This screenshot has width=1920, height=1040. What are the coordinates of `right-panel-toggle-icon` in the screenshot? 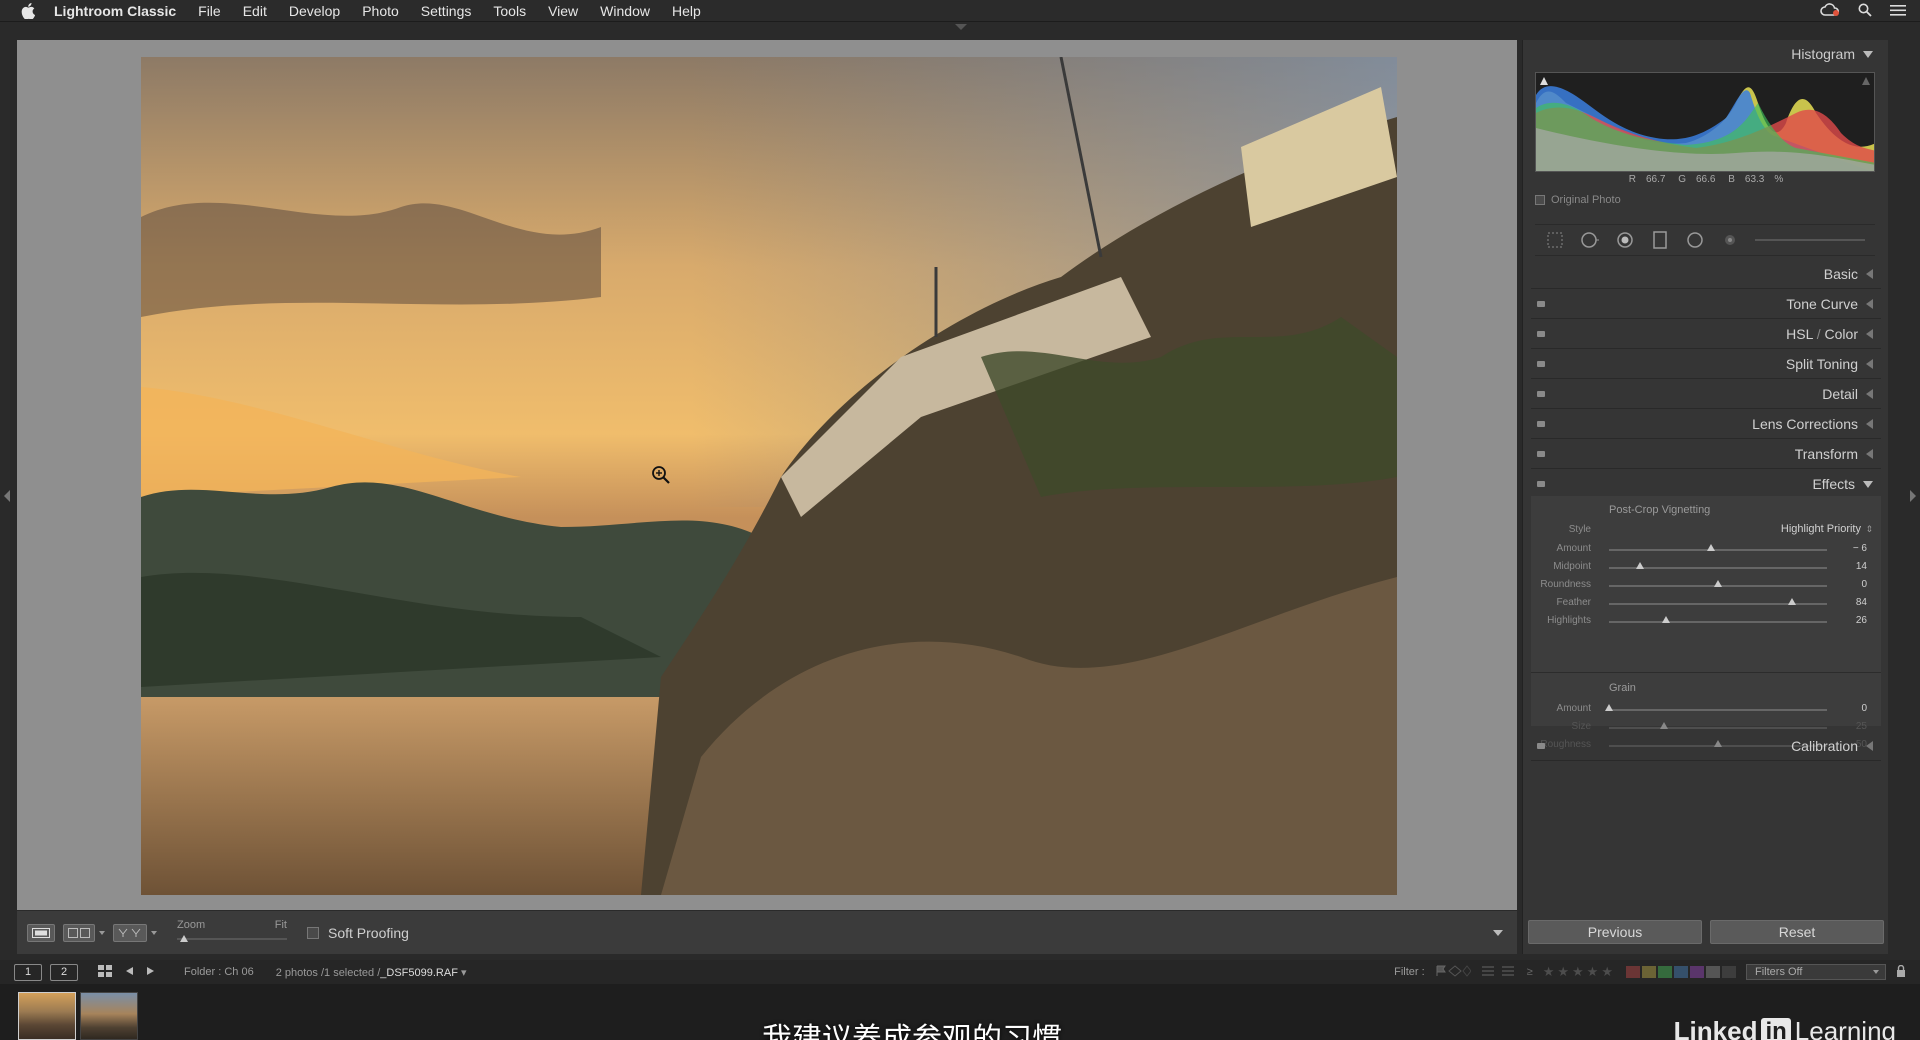 It's located at (1913, 496).